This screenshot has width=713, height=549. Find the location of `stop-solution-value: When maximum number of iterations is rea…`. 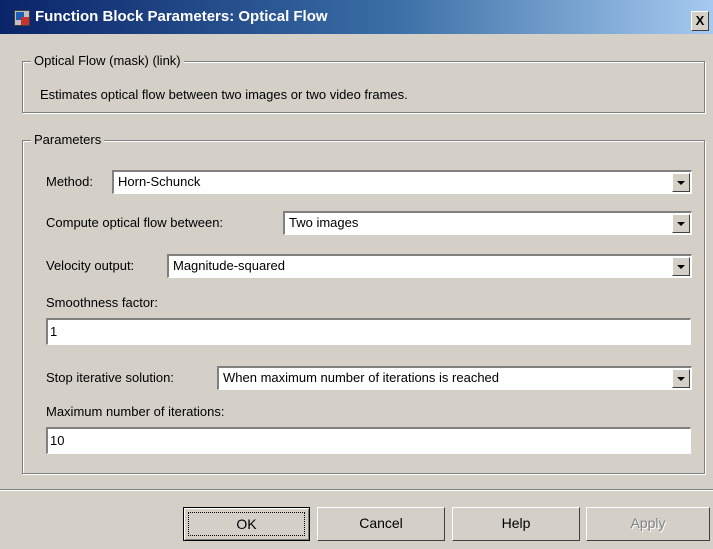

stop-solution-value: When maximum number of iterations is rea… is located at coordinates (361, 377).